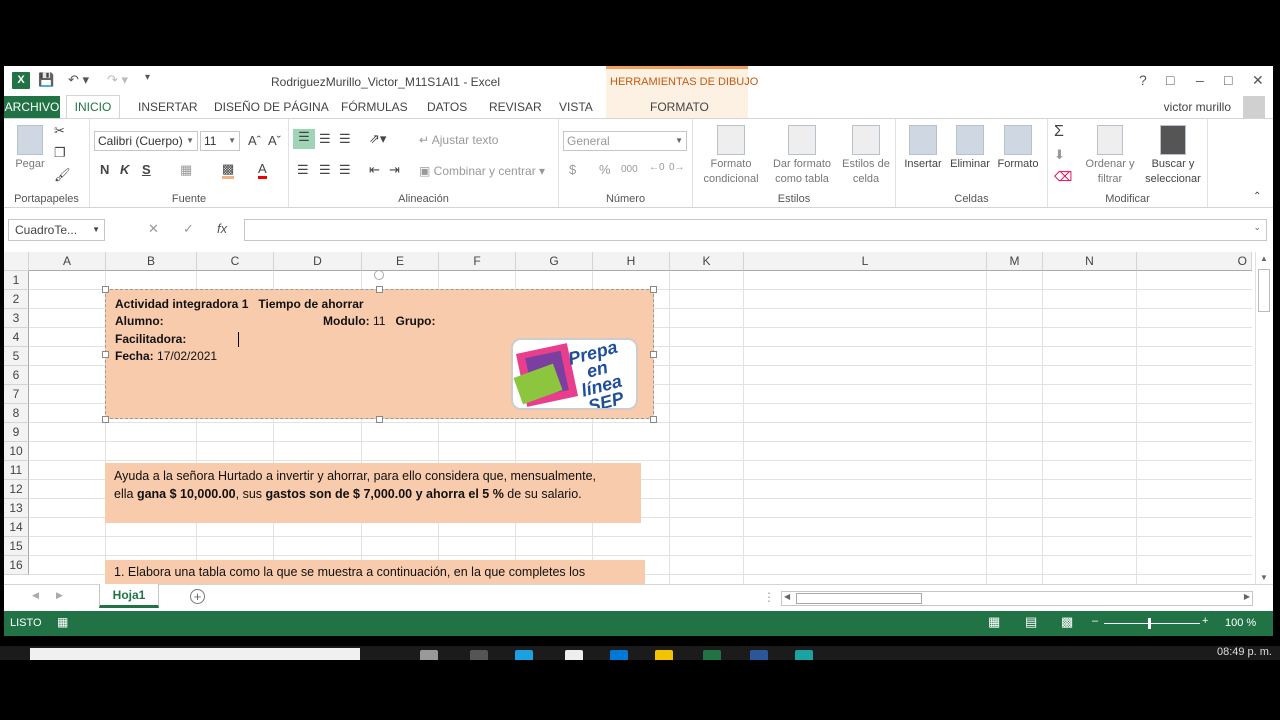 This screenshot has width=1280, height=720. Describe the element at coordinates (59, 595) in the screenshot. I see `next-sheet-icon: ▶` at that location.